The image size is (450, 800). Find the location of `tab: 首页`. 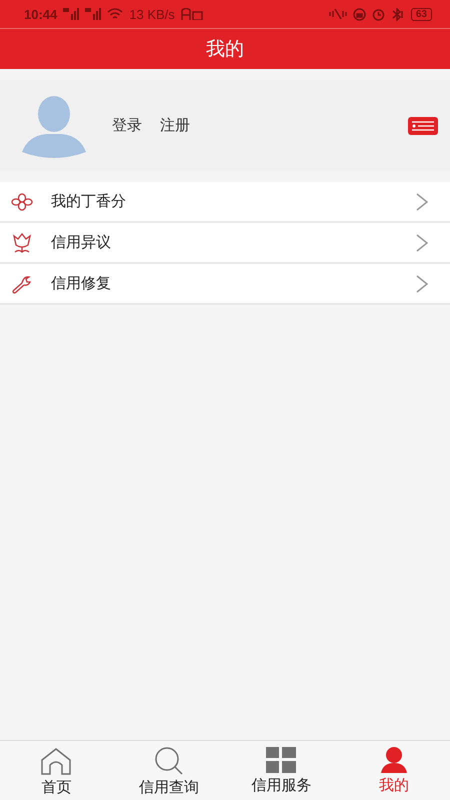

tab: 首页 is located at coordinates (56, 773).